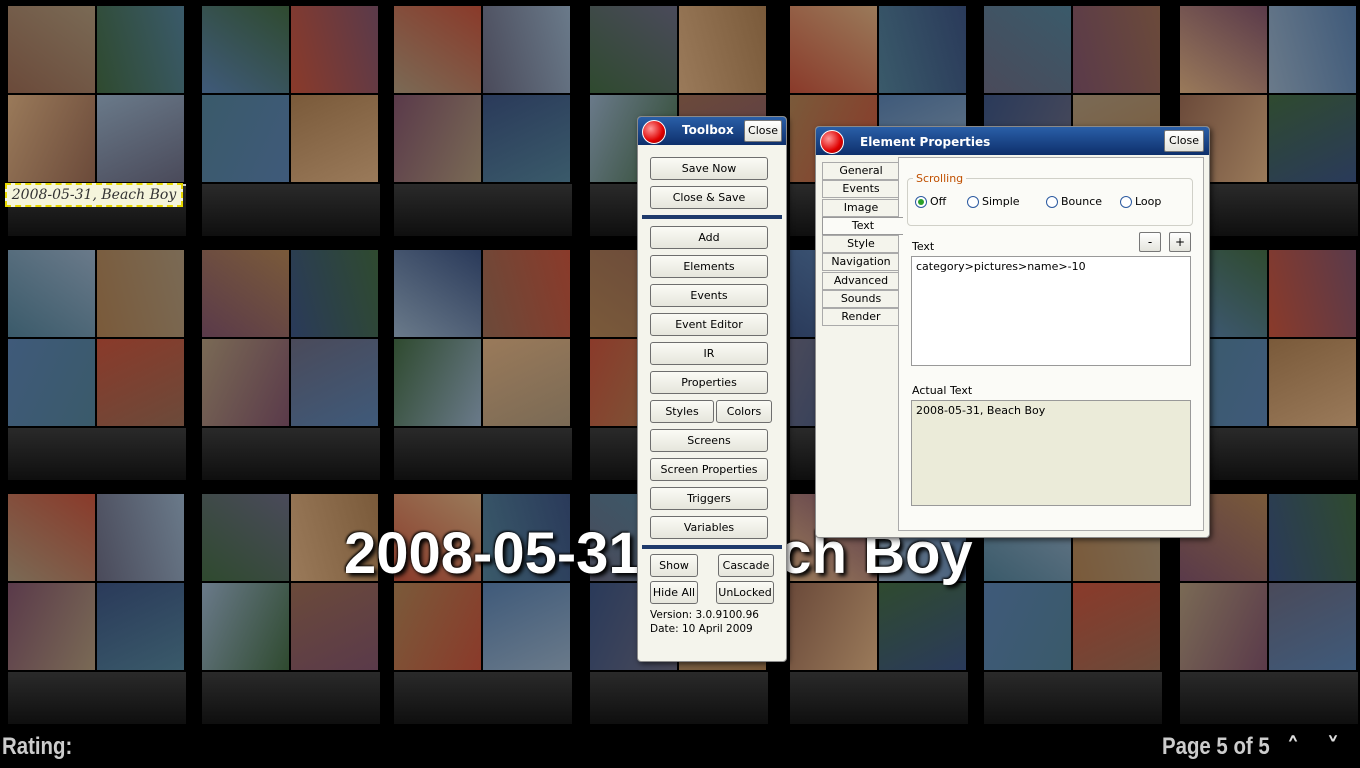  Describe the element at coordinates (709, 440) in the screenshot. I see `screens-button: Screens` at that location.